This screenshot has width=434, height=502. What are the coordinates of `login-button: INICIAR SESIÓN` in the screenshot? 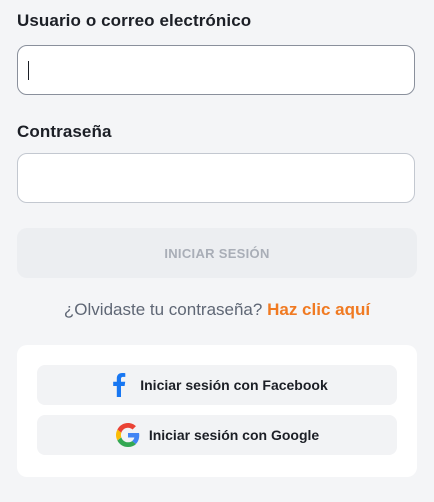 It's located at (217, 253).